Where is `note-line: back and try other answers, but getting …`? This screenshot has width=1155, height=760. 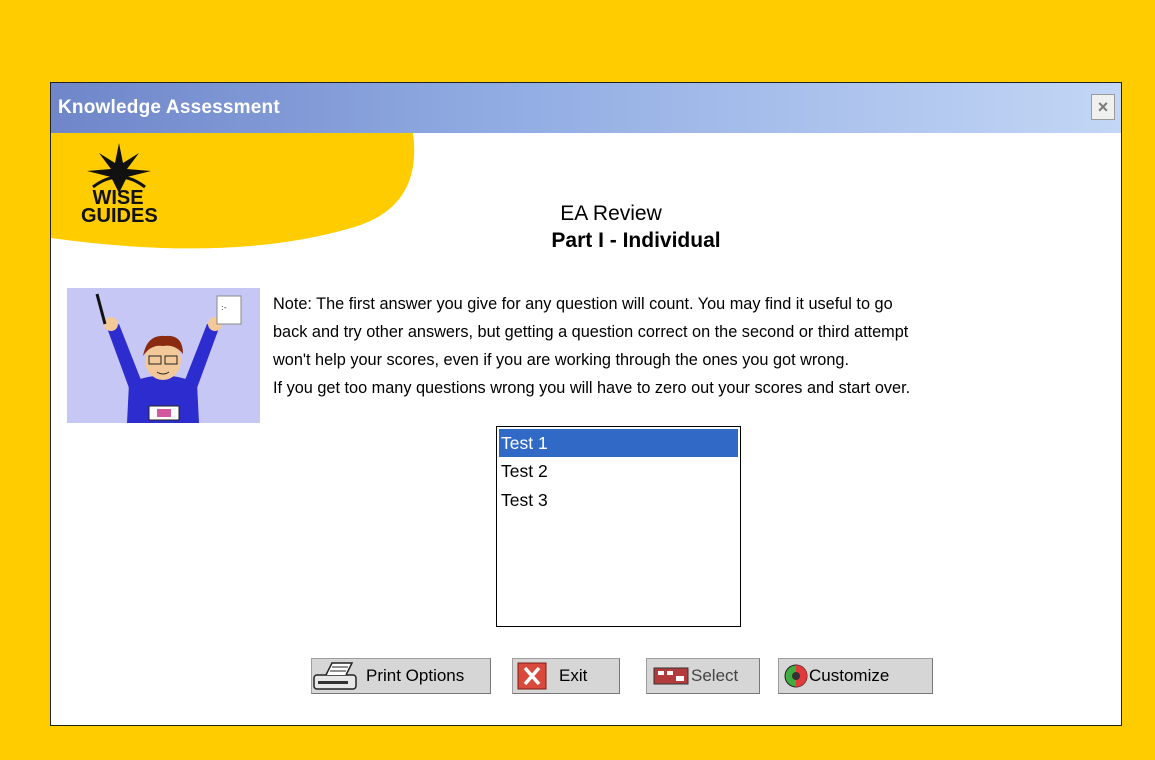
note-line: back and try other answers, but getting … is located at coordinates (591, 332).